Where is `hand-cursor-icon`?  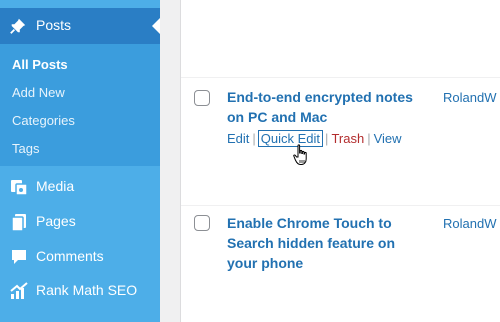
hand-cursor-icon is located at coordinates (300, 154).